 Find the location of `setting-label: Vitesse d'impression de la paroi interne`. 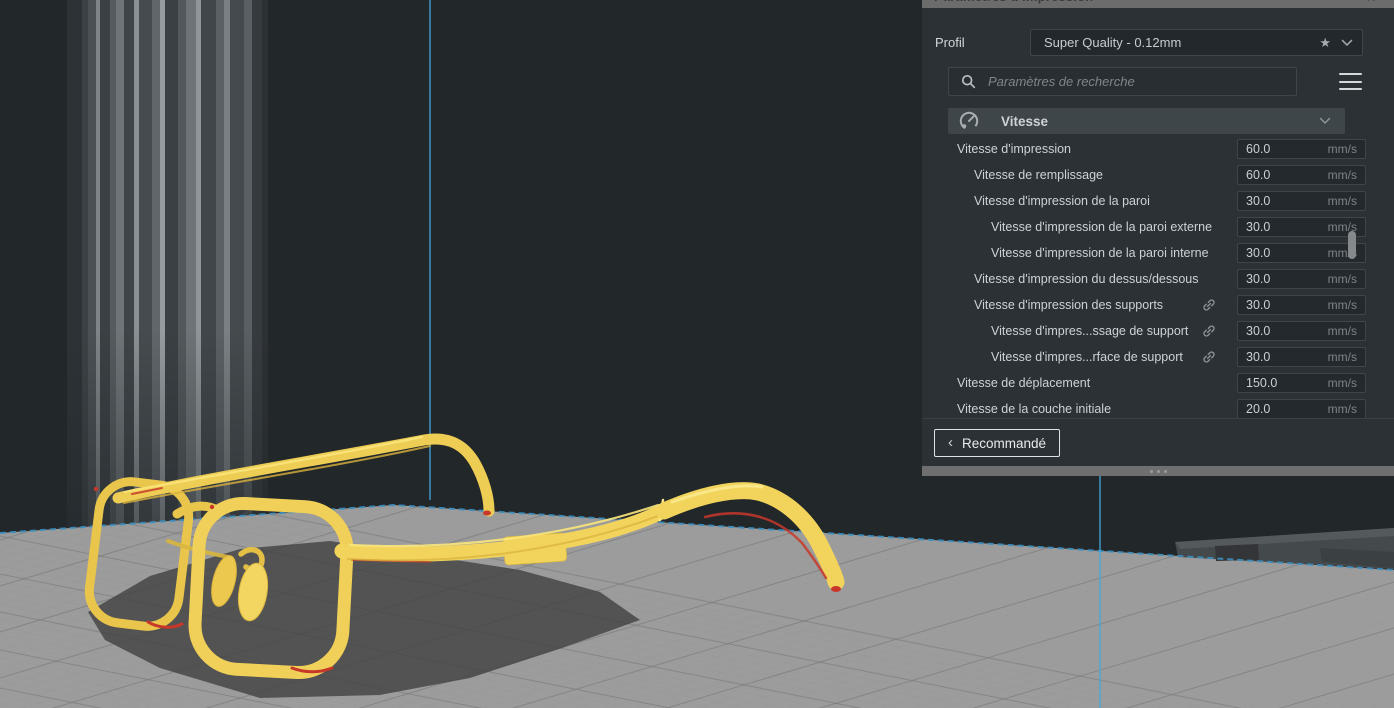

setting-label: Vitesse d'impression de la paroi interne is located at coordinates (1100, 253).